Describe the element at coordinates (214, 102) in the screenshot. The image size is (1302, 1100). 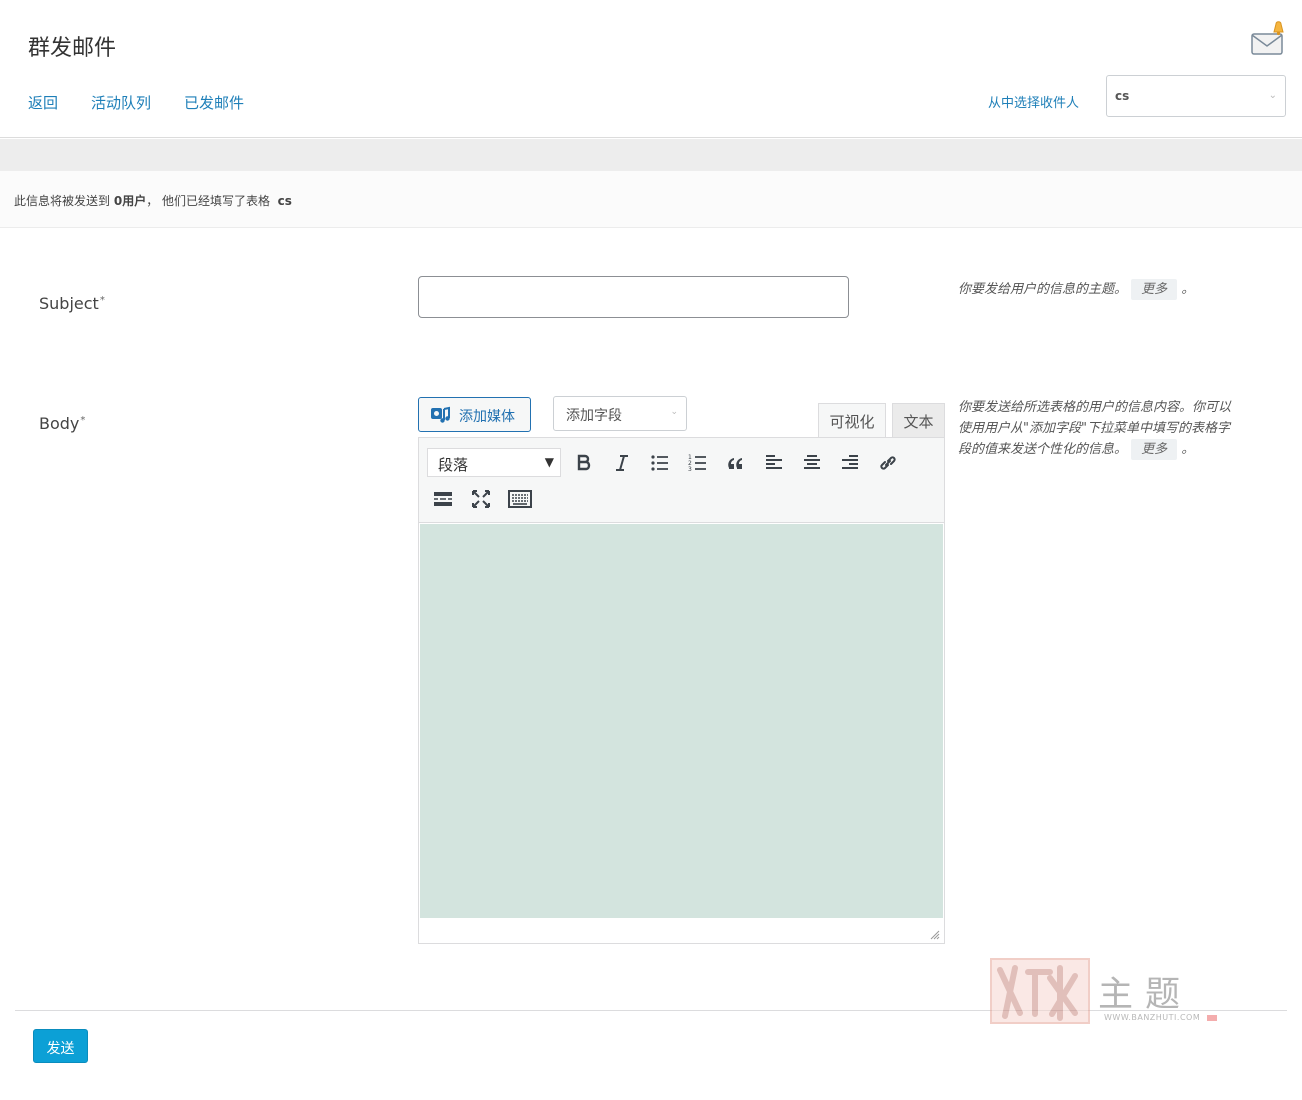
I see `nav-sent-mail-link: 已发邮件` at that location.